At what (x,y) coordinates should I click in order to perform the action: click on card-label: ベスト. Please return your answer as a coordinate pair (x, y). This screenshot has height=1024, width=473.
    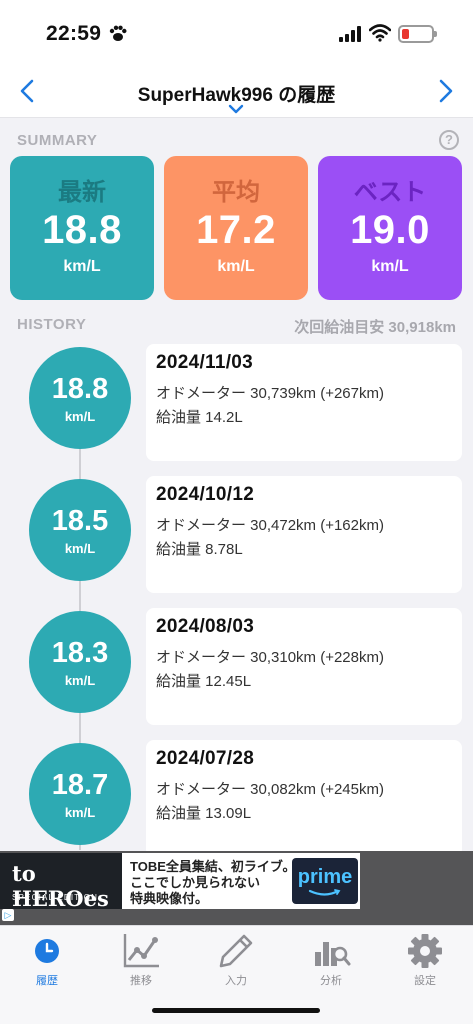
    Looking at the image, I should click on (390, 192).